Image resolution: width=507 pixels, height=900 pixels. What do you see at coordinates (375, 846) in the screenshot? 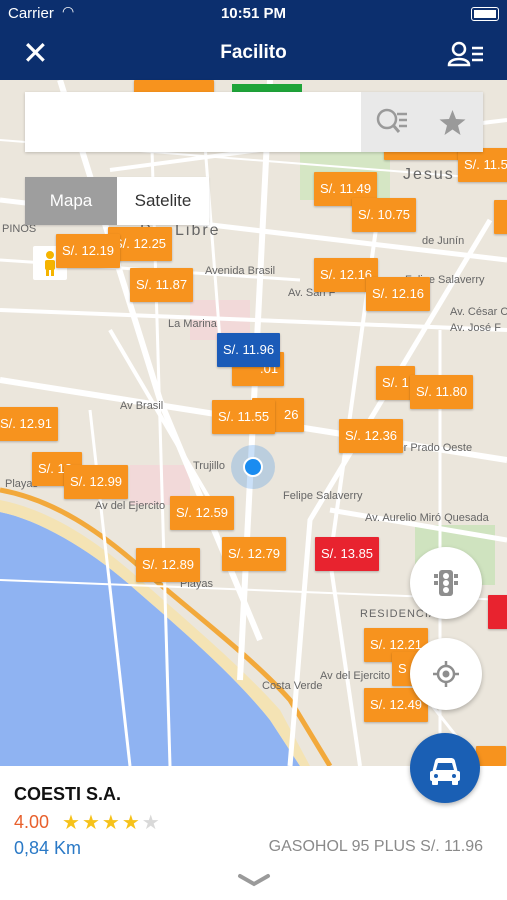
I see `fuel-price: GASOHOL 95 PLUS S/. 11.96` at bounding box center [375, 846].